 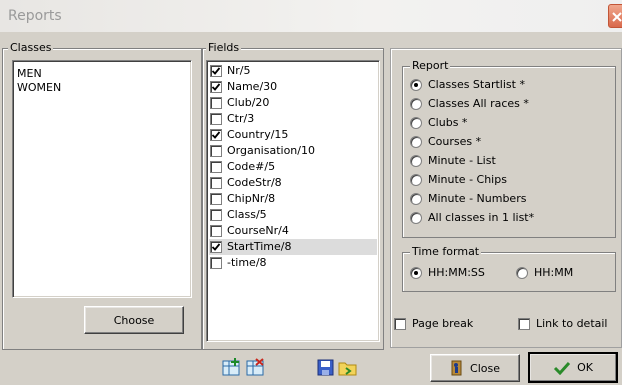 I want to click on link-to-detail-label: Link to detail, so click(x=572, y=323).